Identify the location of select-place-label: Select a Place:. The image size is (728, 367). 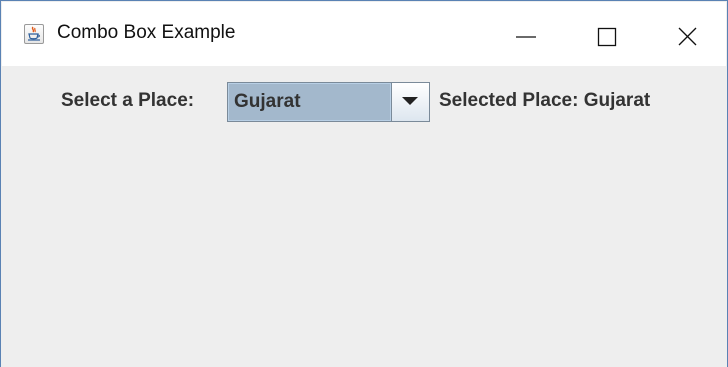
(128, 100).